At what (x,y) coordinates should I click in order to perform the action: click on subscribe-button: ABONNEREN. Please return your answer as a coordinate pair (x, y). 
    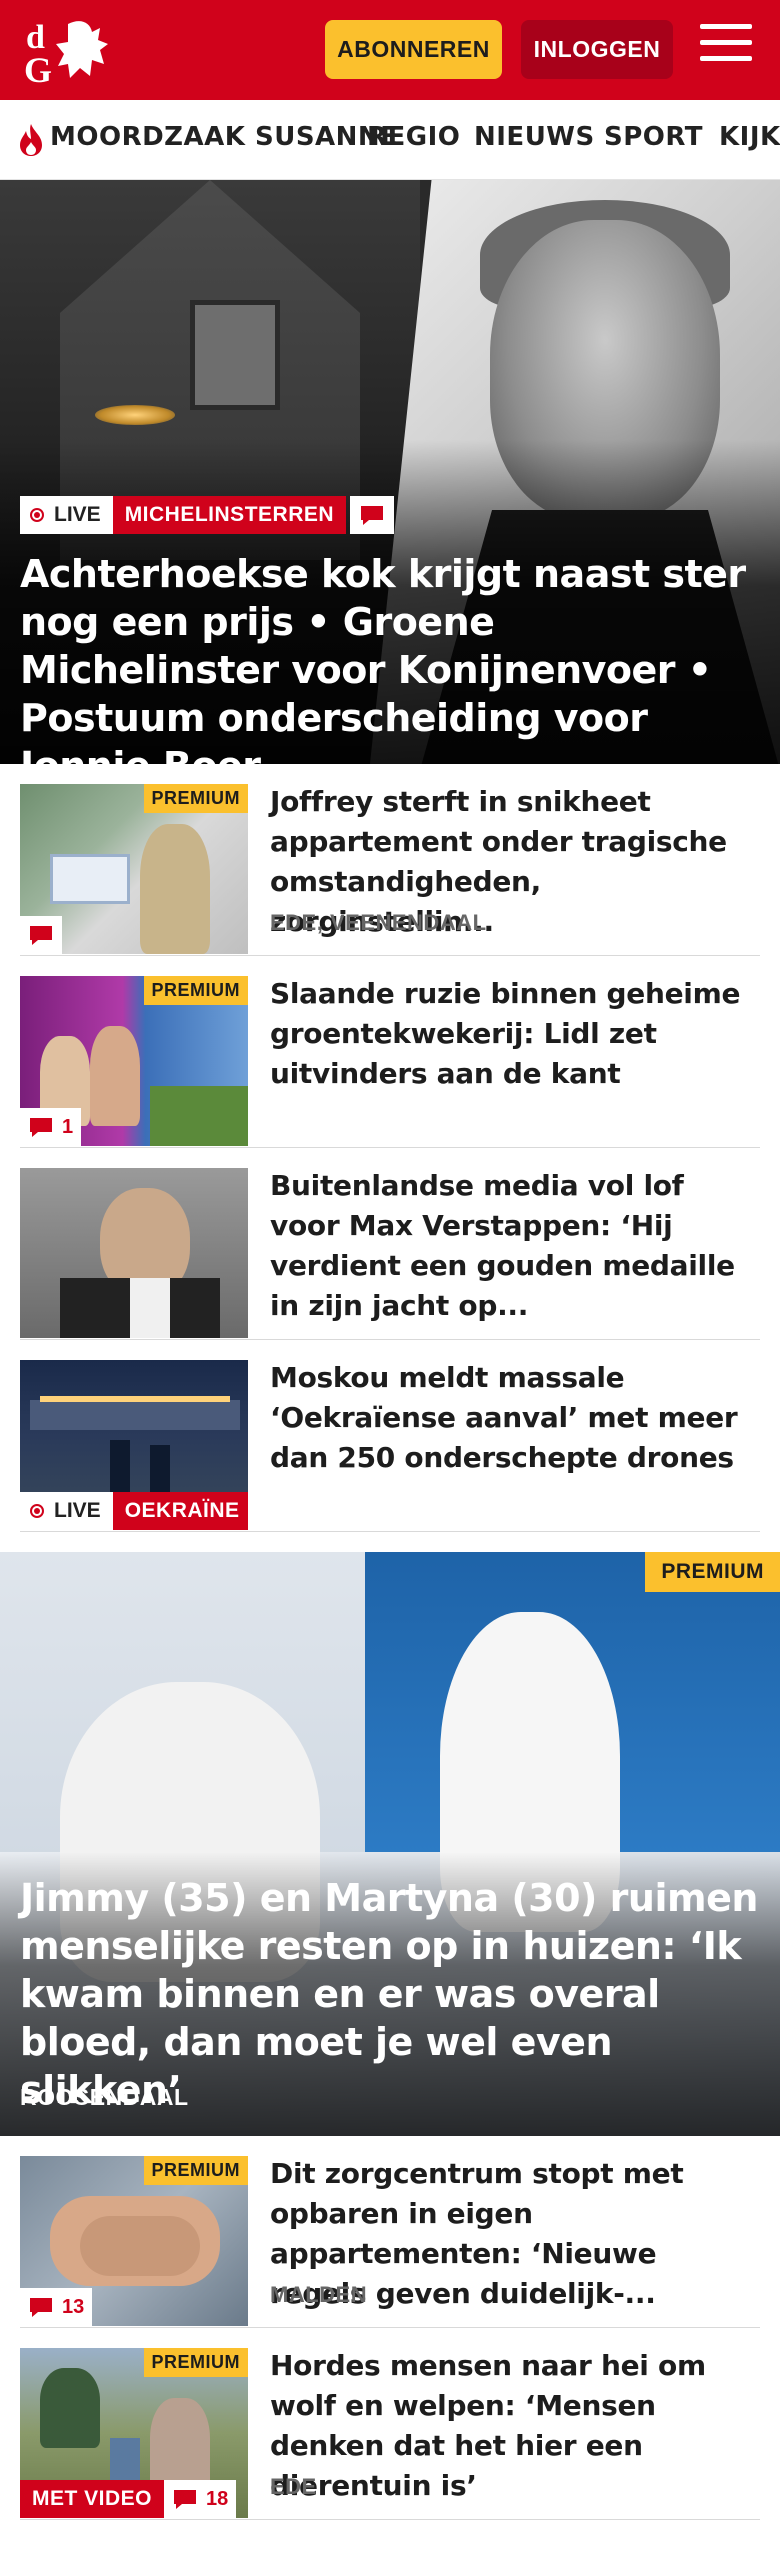
    Looking at the image, I should click on (413, 49).